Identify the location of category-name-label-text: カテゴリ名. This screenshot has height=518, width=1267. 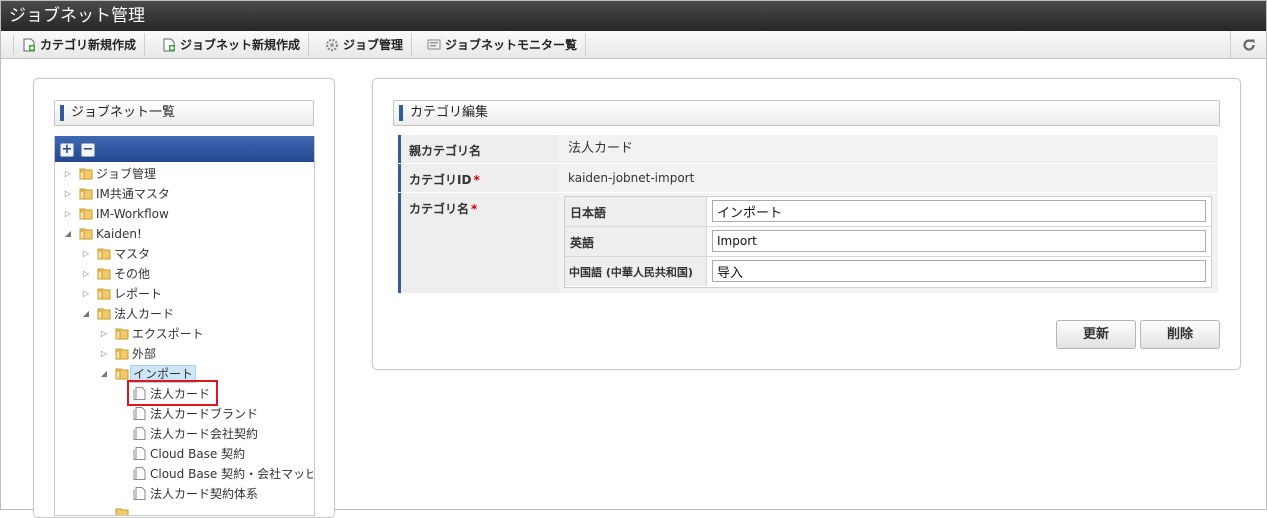
(439, 209).